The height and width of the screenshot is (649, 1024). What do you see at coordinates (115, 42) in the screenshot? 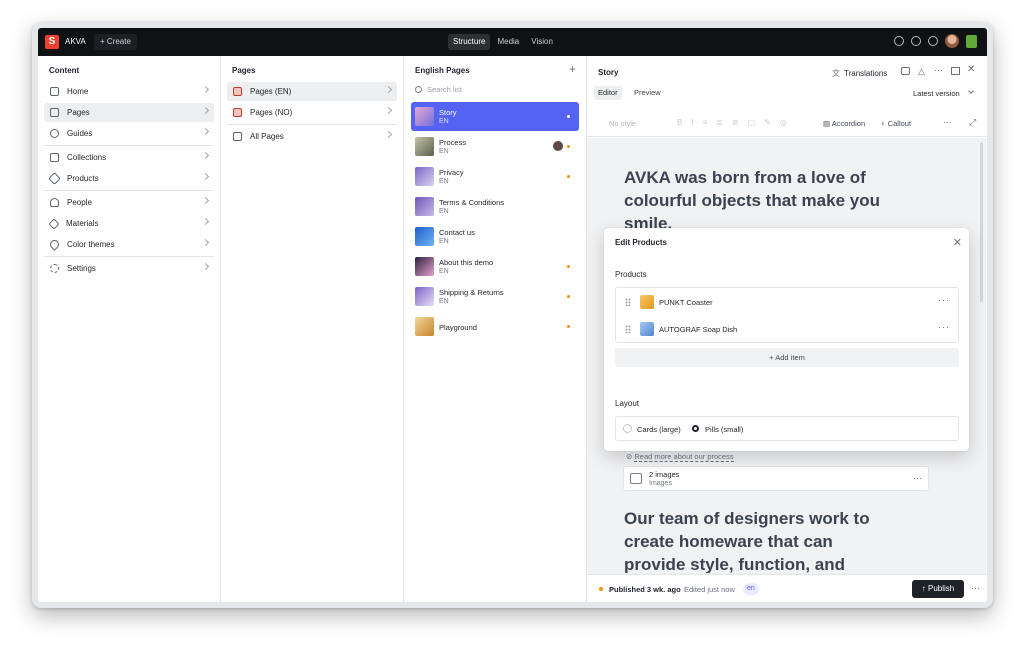
I see `create-button: + Create` at bounding box center [115, 42].